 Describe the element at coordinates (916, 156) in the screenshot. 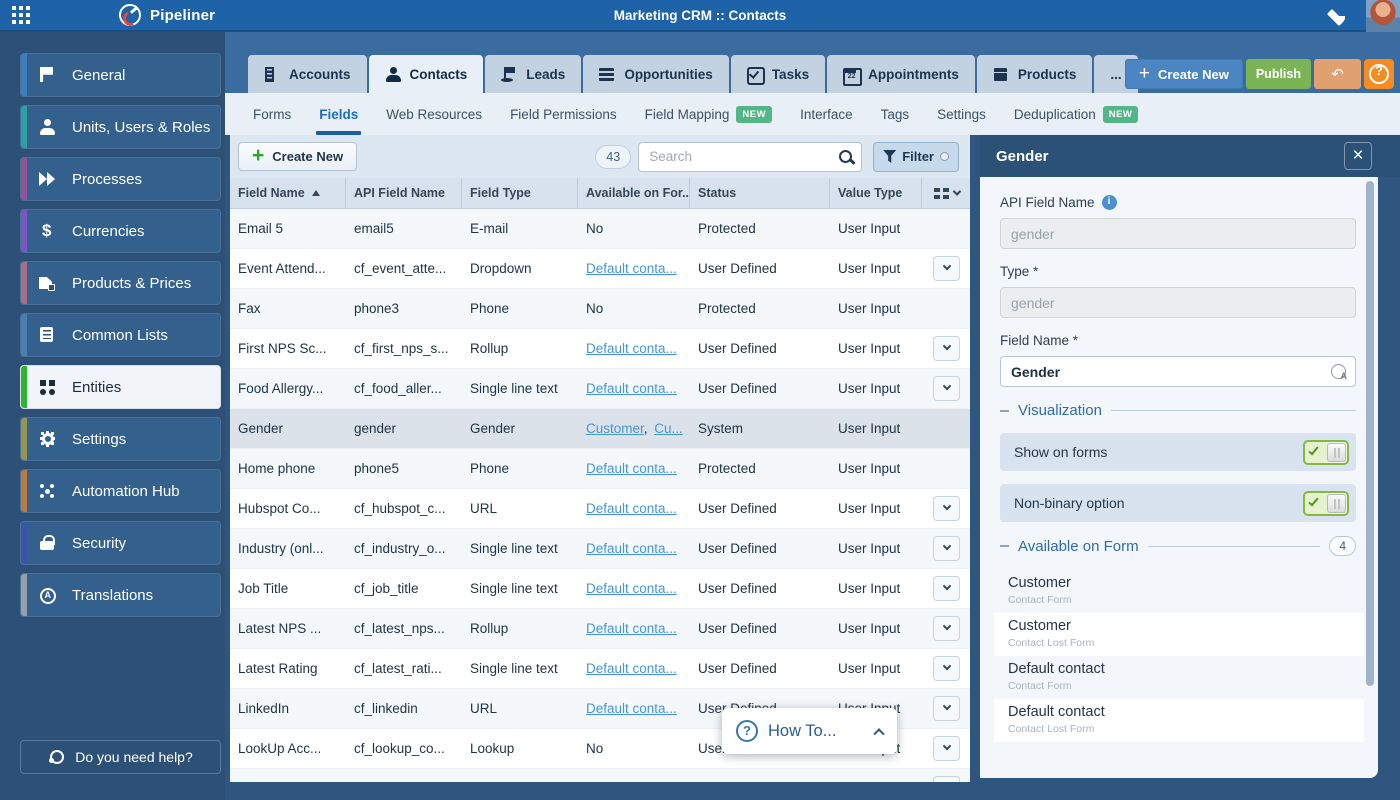

I see `filter-button: Filter` at that location.